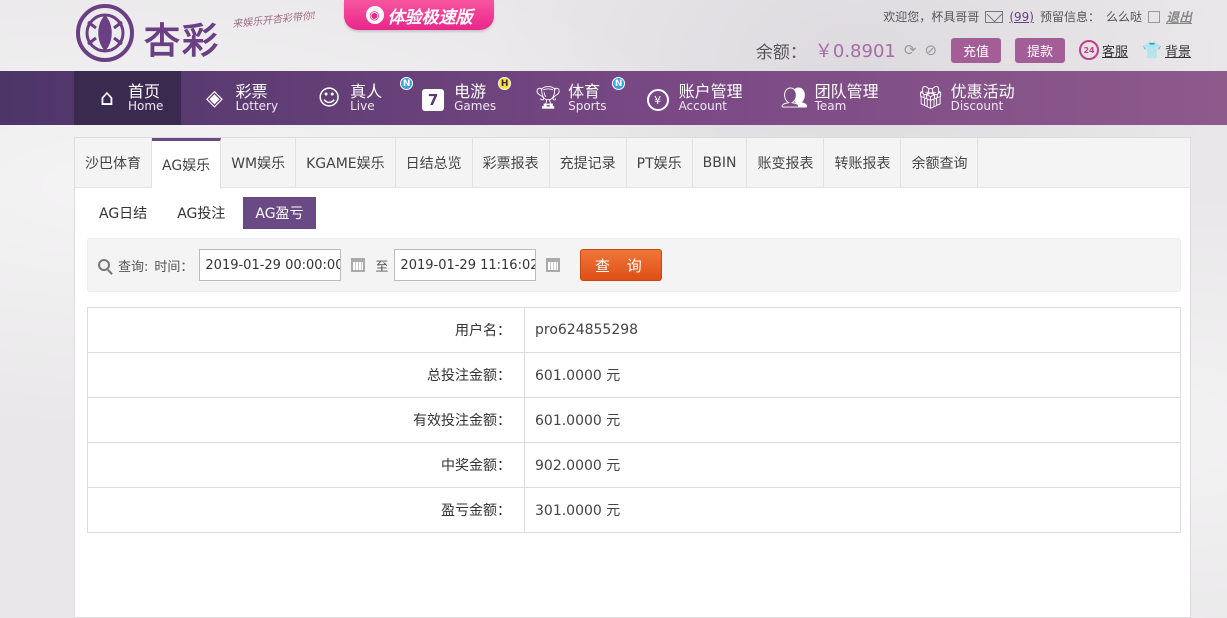 The image size is (1227, 618). What do you see at coordinates (634, 465) in the screenshot?
I see `table-row: 中奖金额： 902.0000 元` at bounding box center [634, 465].